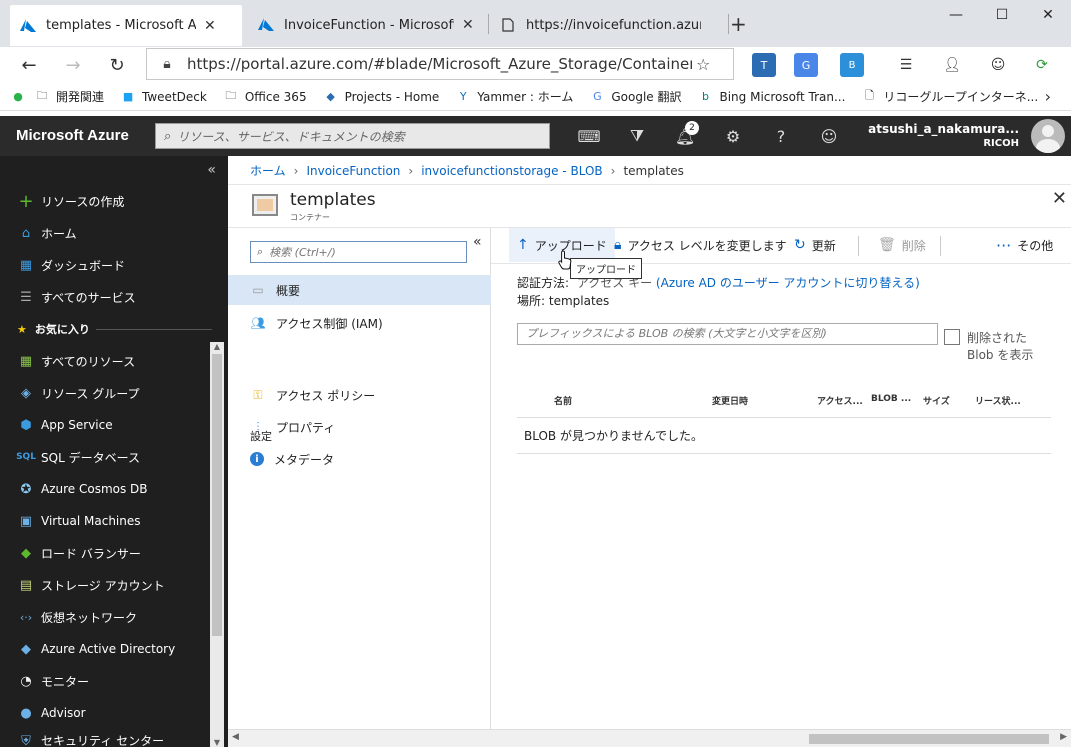 Image resolution: width=1071 pixels, height=747 pixels. What do you see at coordinates (77, 617) in the screenshot?
I see `nav-virtual-networks: ‹·› 仮想ネットワーク` at bounding box center [77, 617].